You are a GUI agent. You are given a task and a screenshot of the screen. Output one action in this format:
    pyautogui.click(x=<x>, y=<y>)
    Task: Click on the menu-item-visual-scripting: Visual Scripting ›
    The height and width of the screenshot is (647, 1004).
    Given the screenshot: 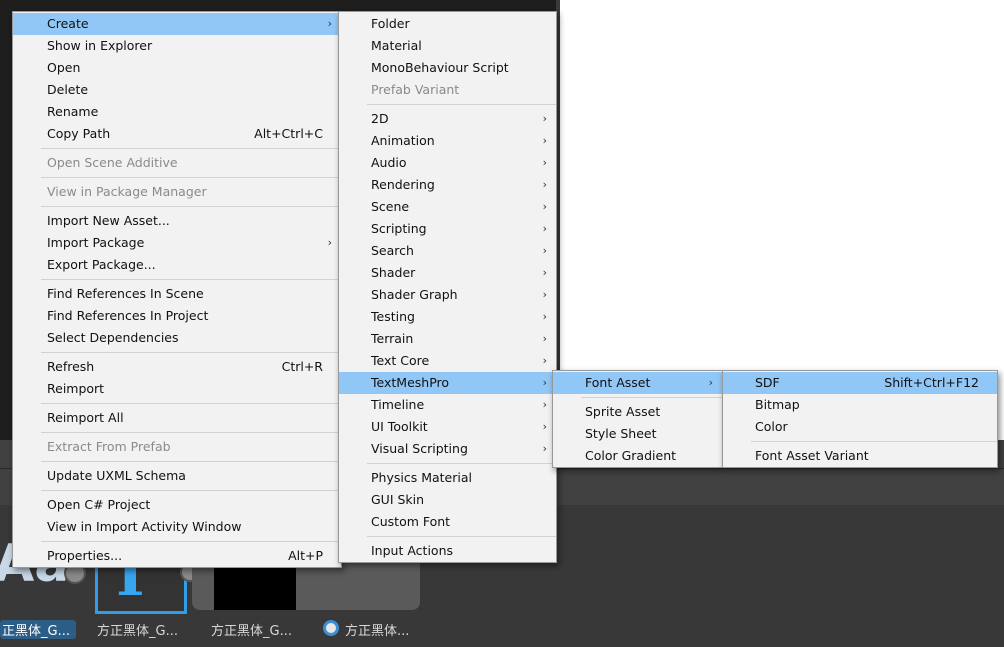 What is the action you would take?
    pyautogui.click(x=447, y=449)
    